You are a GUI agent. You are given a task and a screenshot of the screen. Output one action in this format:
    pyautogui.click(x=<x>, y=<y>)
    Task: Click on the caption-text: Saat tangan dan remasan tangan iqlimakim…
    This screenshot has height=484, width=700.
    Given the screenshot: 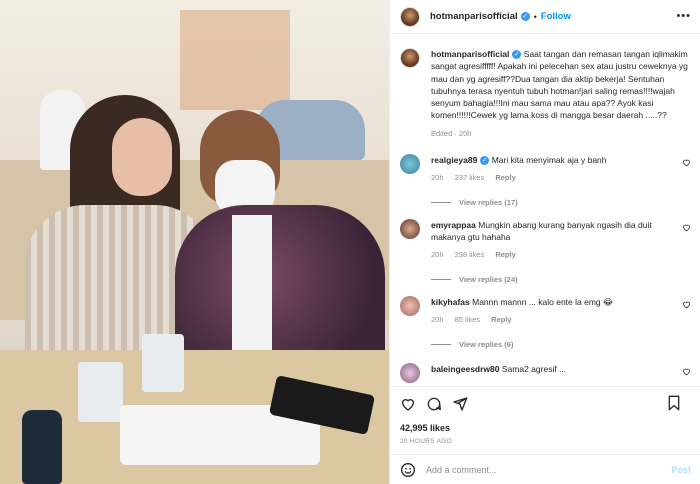 What is the action you would take?
    pyautogui.click(x=559, y=85)
    